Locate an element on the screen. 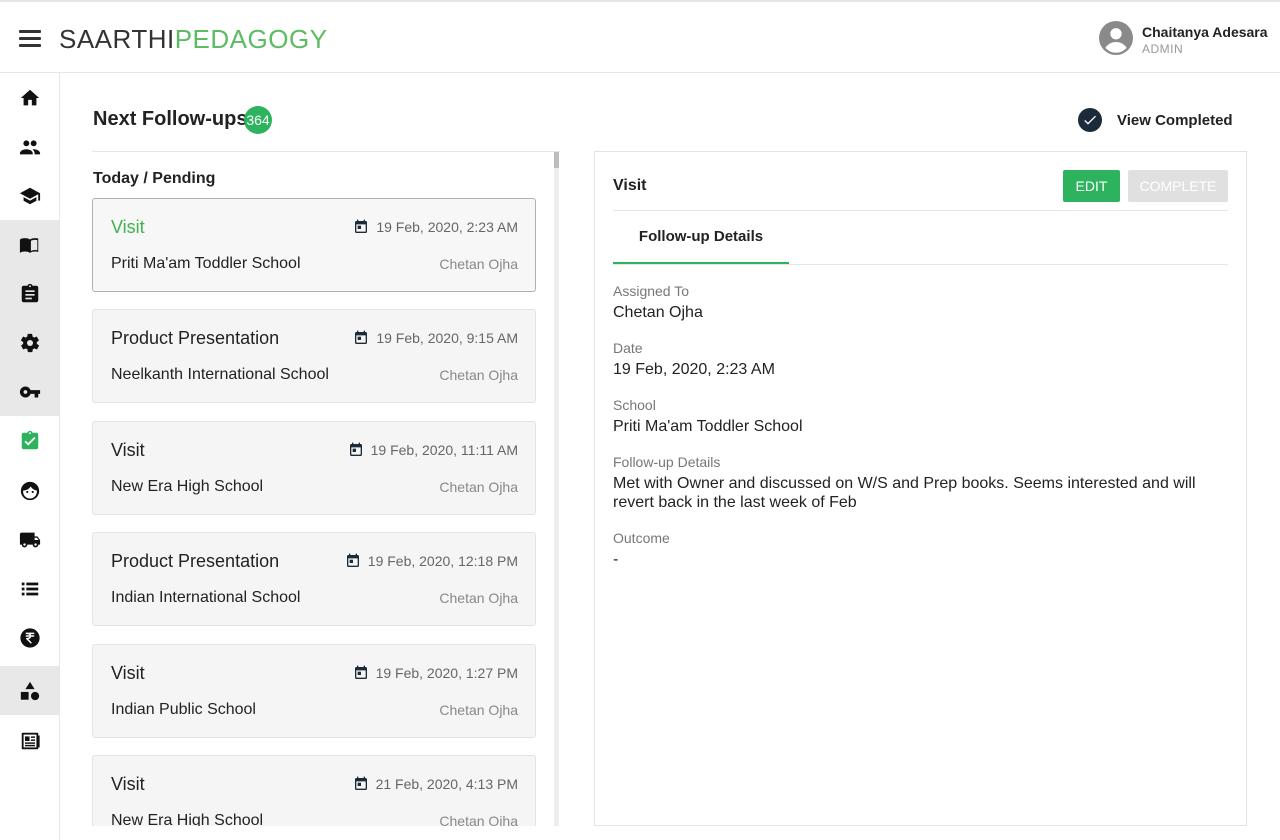 The height and width of the screenshot is (840, 1280). school-value: Priti Ma'am Toddler School is located at coordinates (708, 426).